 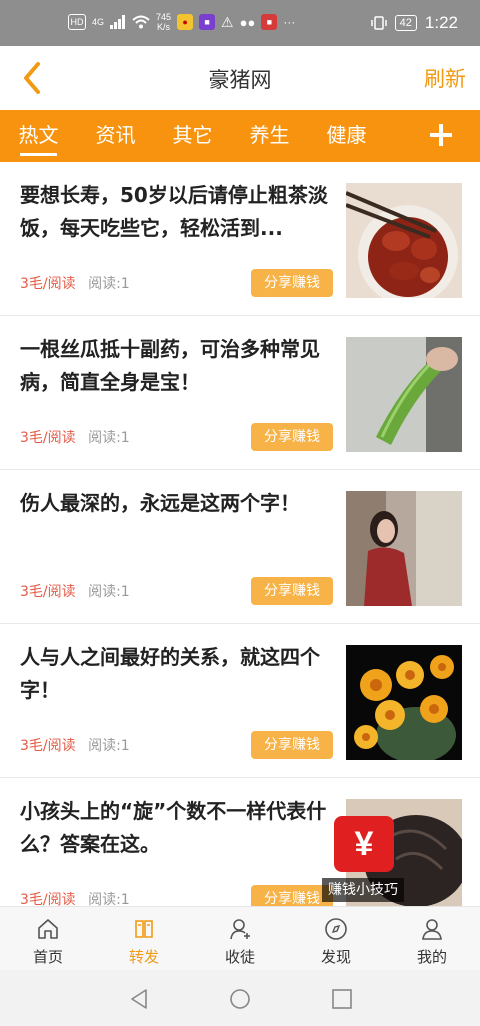 I want to click on status-bar: HD 4G 745 K/s ● ■ ⚠ ●● ■ ··· 42 1:22, so click(x=240, y=23).